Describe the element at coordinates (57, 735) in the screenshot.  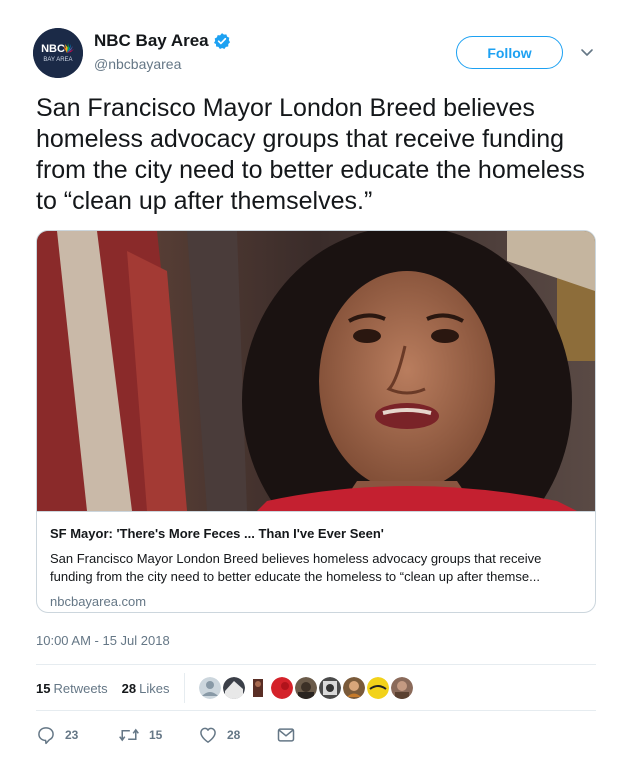
I see `reply-button: 23` at that location.